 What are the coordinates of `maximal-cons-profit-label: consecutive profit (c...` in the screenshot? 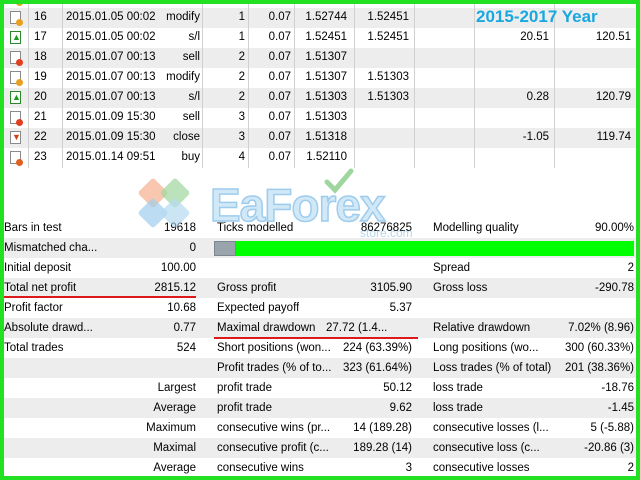 It's located at (273, 448).